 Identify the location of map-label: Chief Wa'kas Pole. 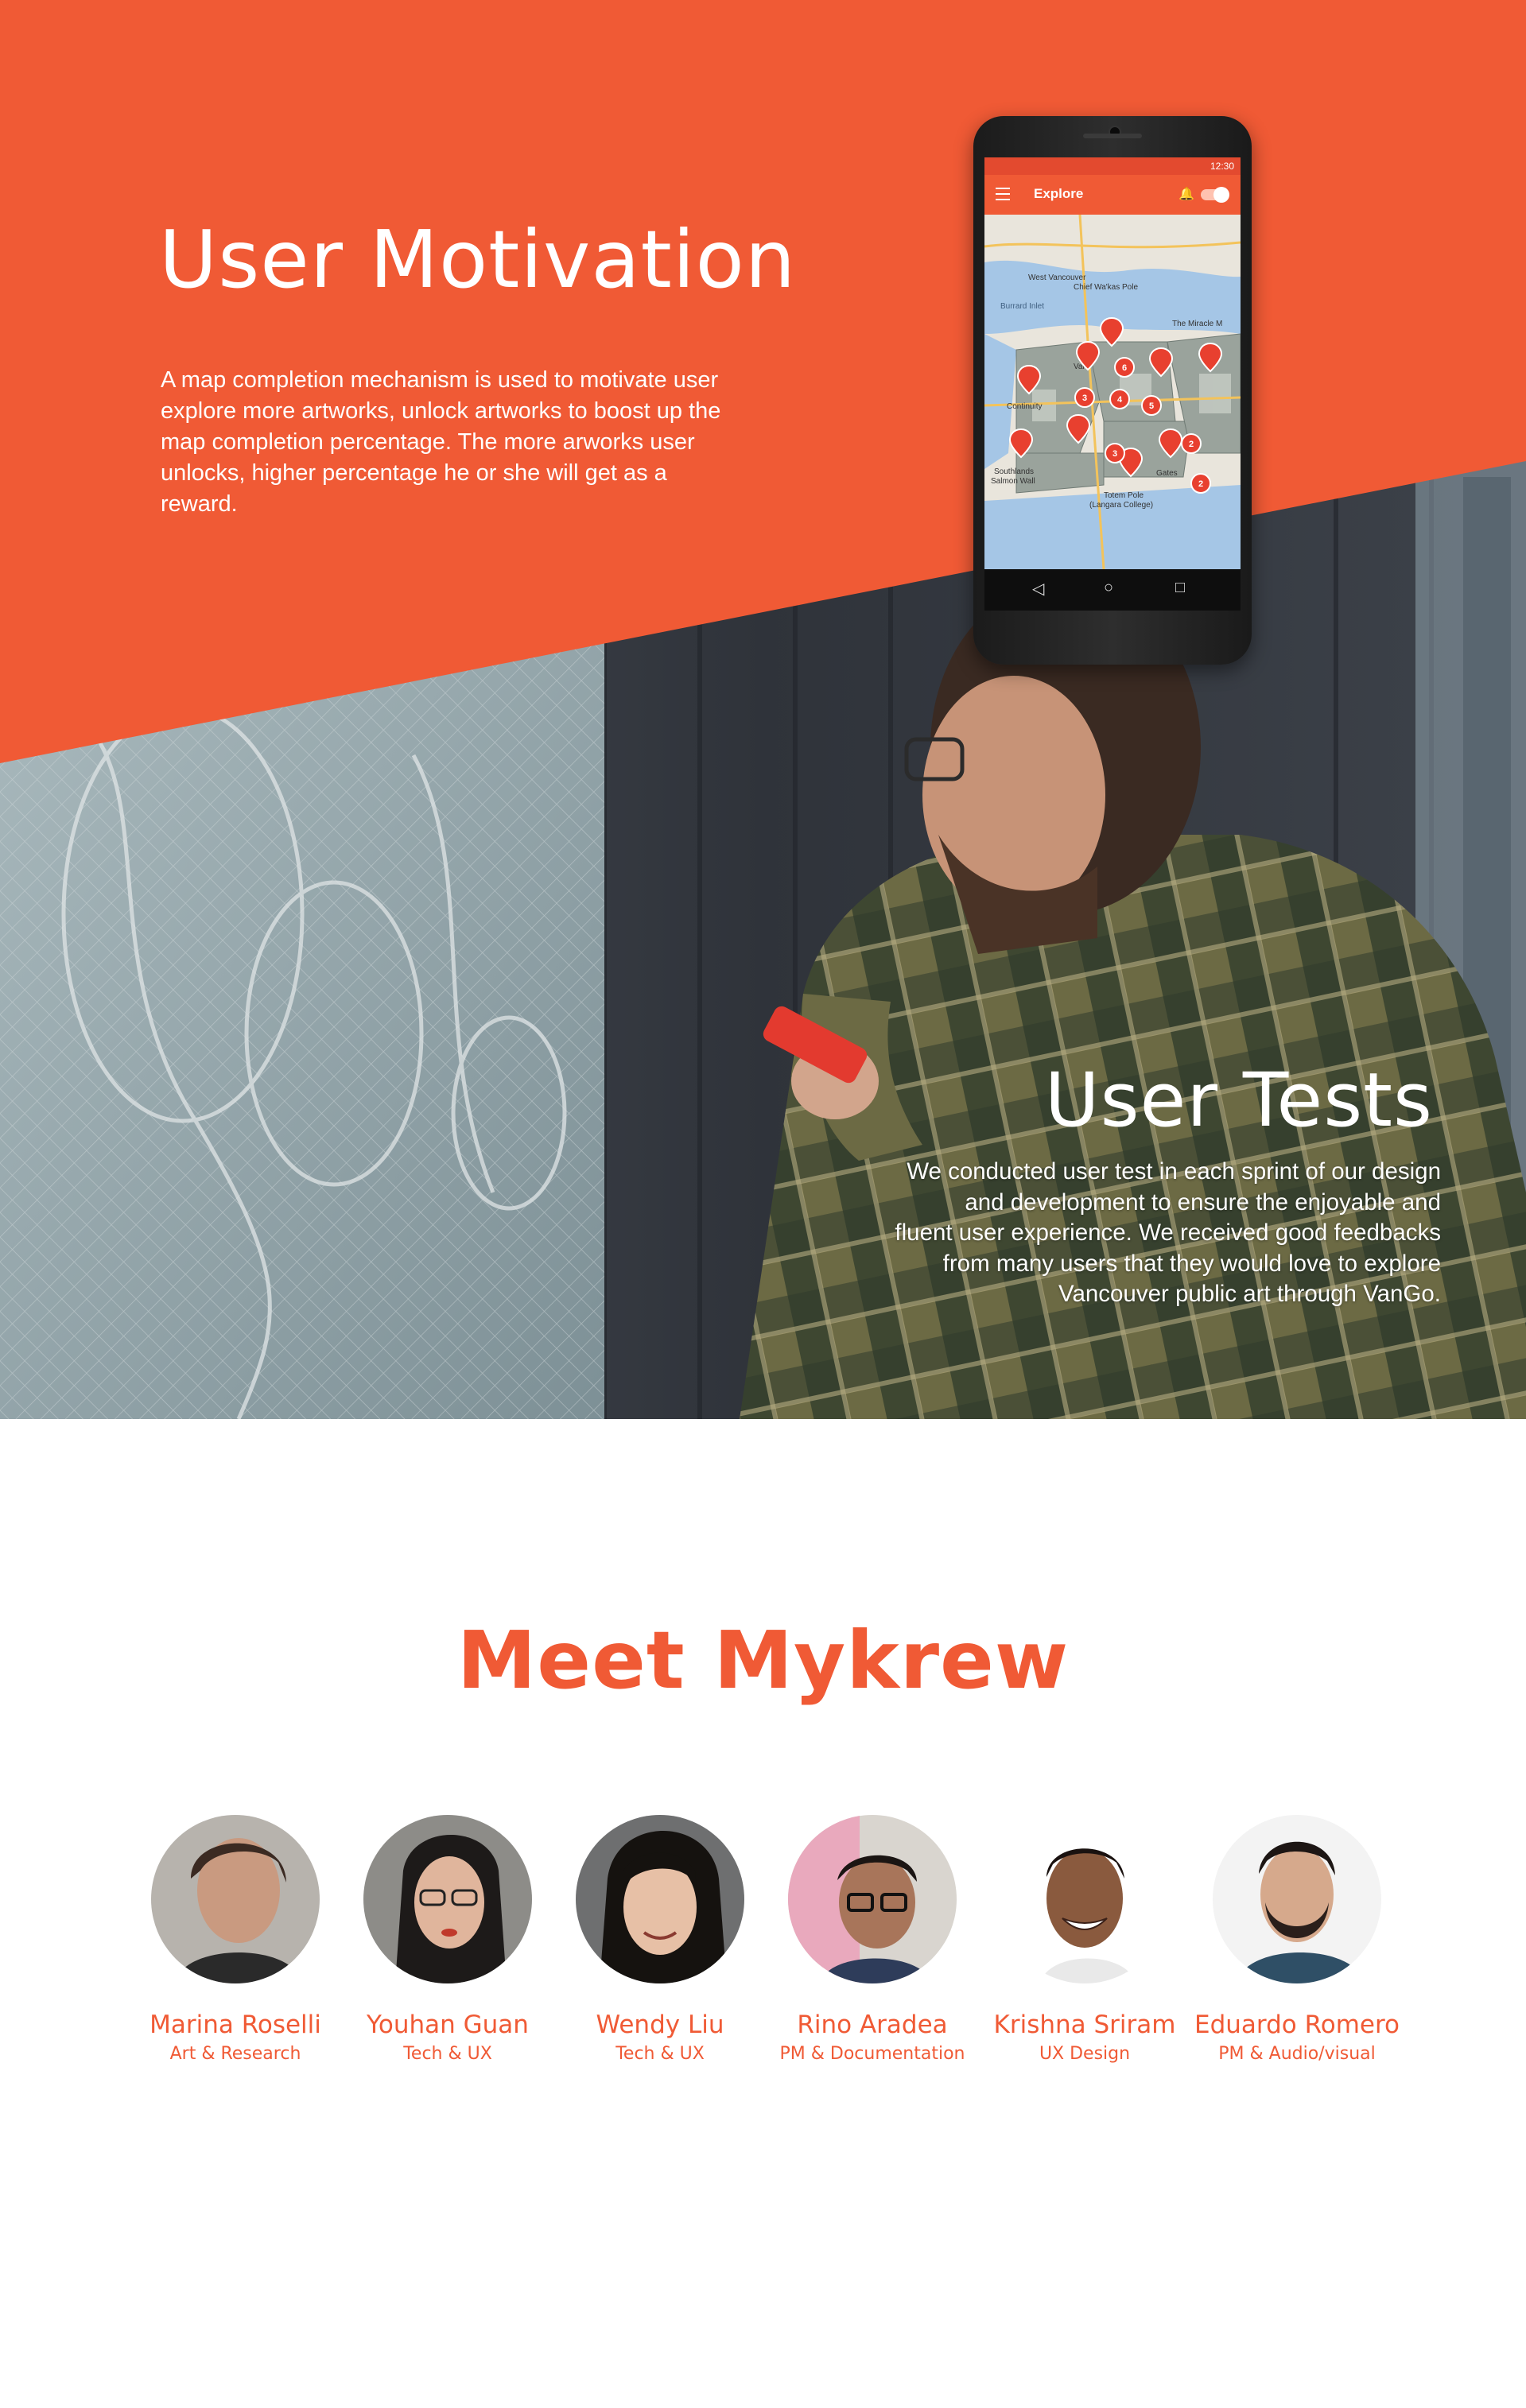
(1106, 287).